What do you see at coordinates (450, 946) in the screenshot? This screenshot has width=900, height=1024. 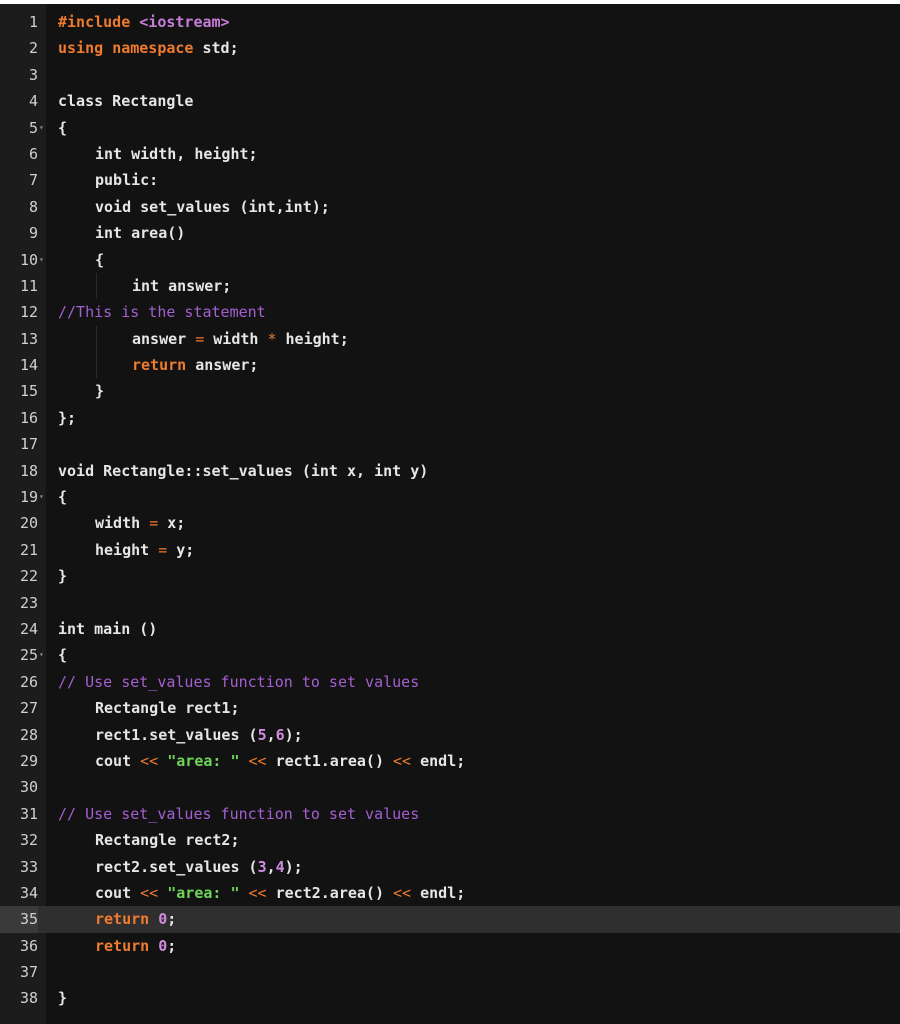 I see `code-line: 36 return 0;` at bounding box center [450, 946].